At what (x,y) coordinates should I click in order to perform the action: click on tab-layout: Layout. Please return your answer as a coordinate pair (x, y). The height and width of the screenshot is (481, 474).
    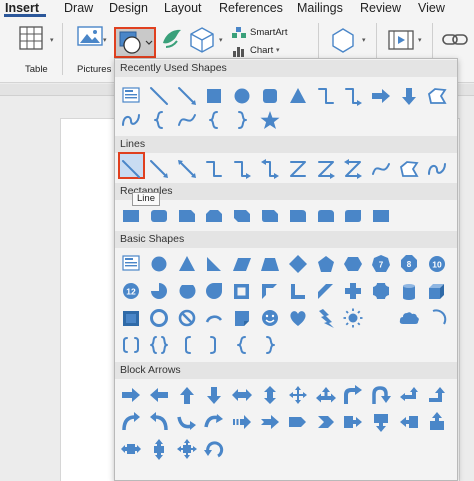
    Looking at the image, I should click on (183, 8).